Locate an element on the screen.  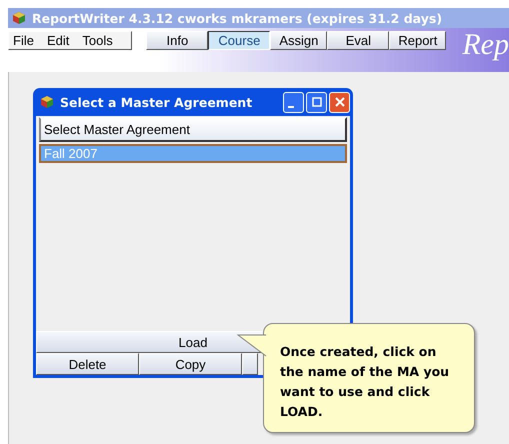
maximize-icon is located at coordinates (317, 102).